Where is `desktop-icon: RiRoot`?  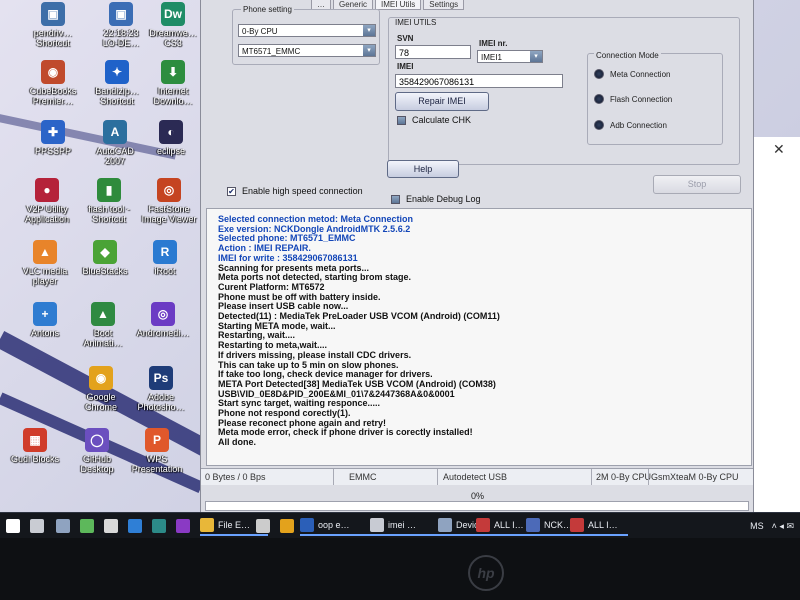 desktop-icon: RiRoot is located at coordinates (165, 258).